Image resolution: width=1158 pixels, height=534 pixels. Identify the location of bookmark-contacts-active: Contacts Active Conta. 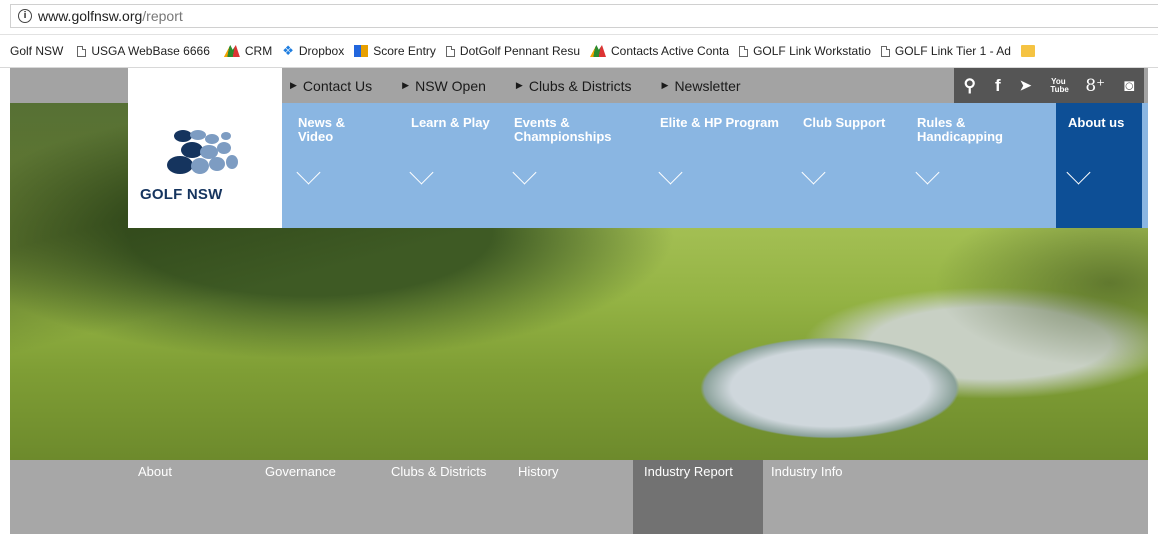
(659, 51).